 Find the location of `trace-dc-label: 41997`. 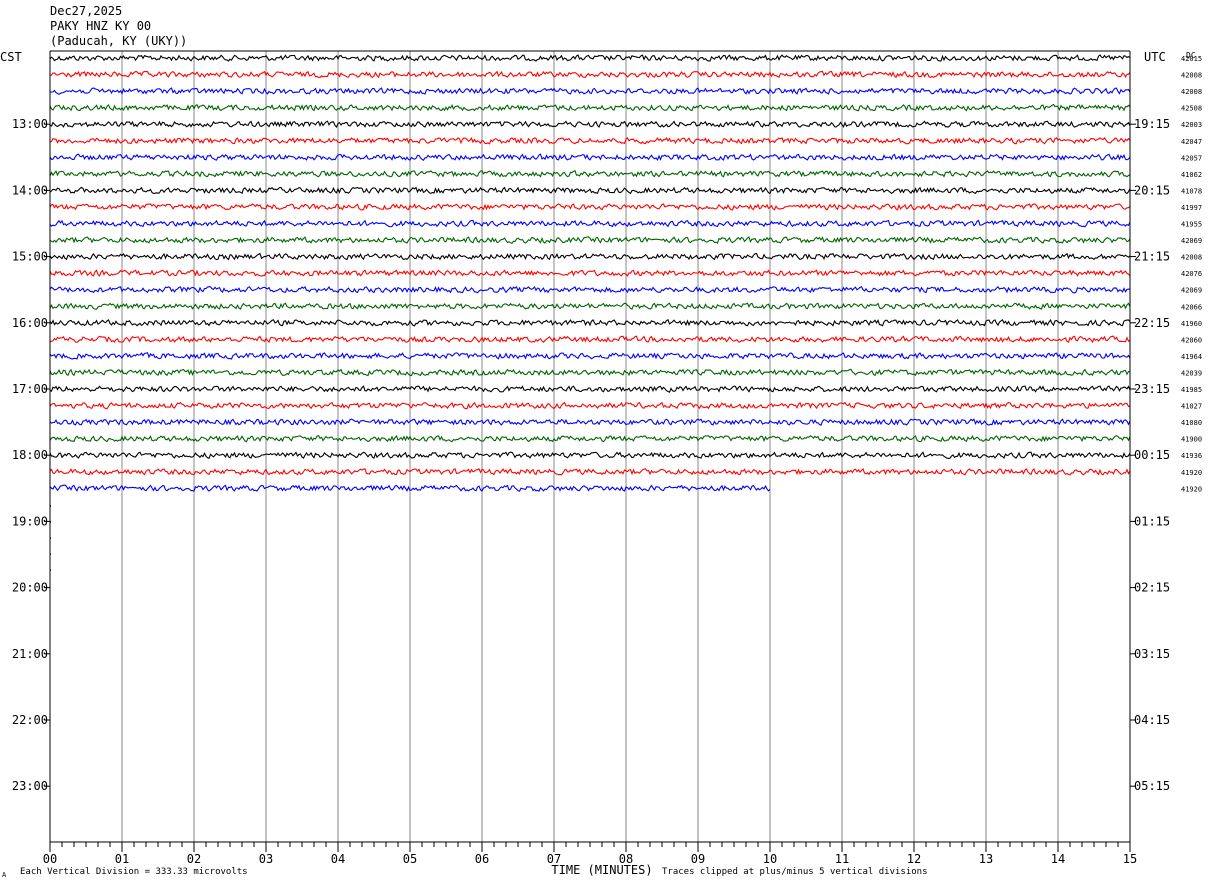

trace-dc-label: 41997 is located at coordinates (1191, 208).